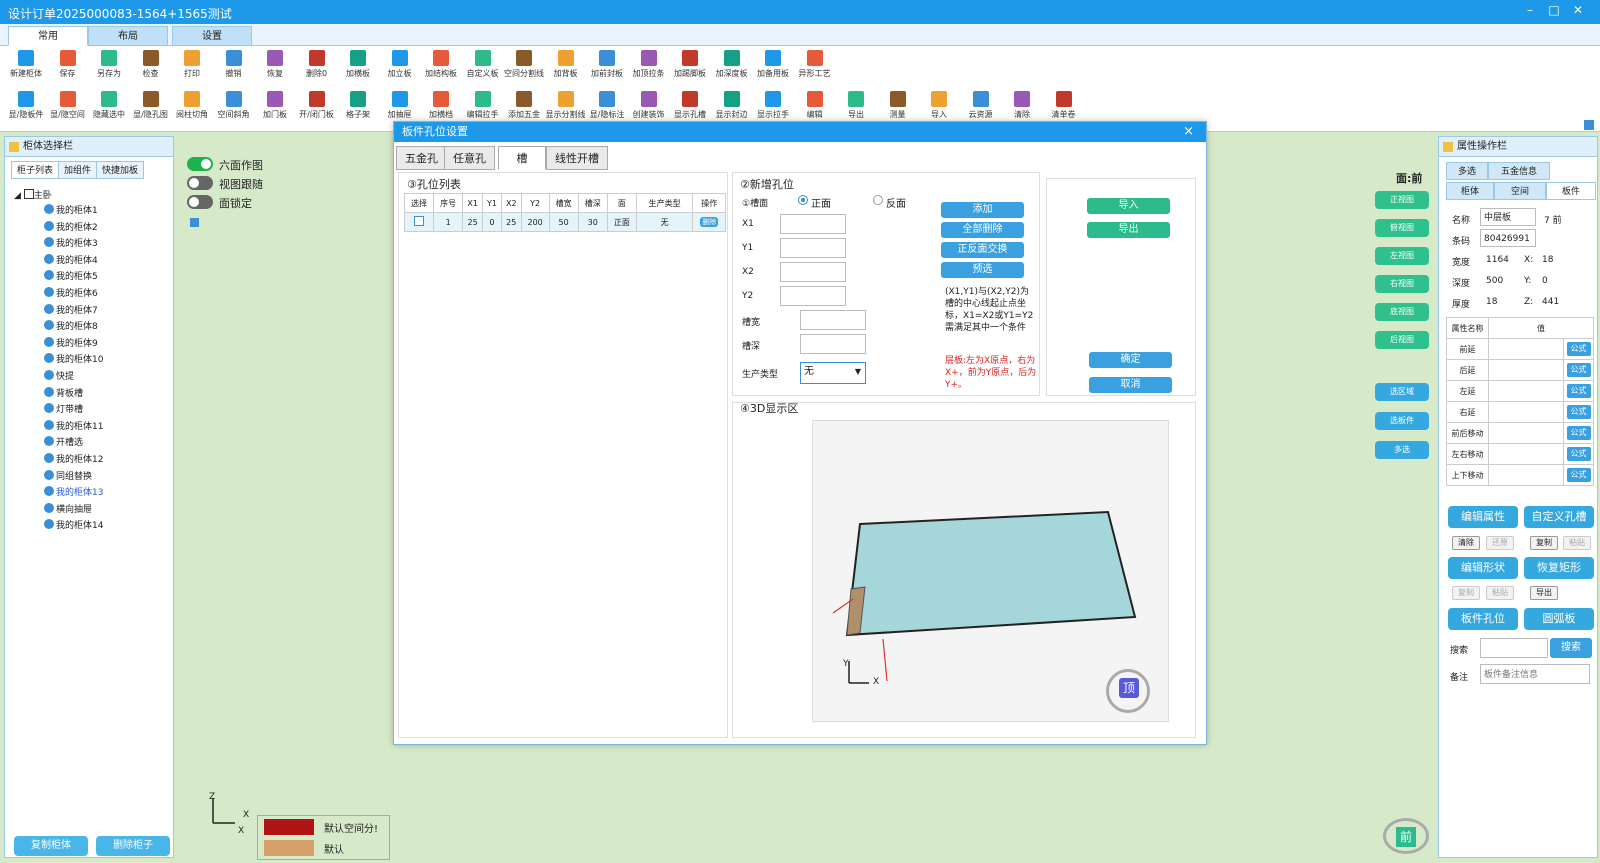 Image resolution: width=1600 pixels, height=863 pixels. Describe the element at coordinates (803, 200) in the screenshot. I see `radio-front` at that location.